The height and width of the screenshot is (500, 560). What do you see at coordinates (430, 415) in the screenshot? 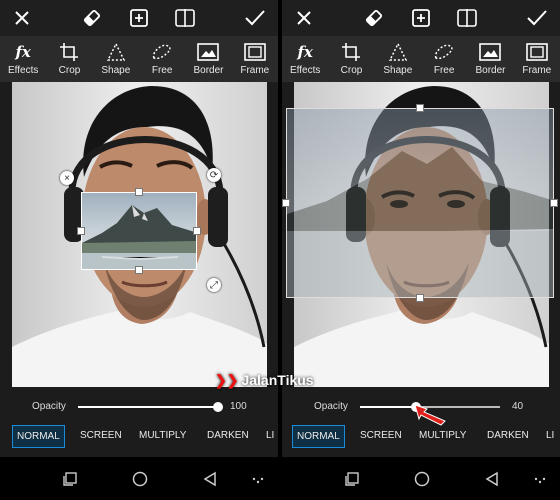
I see `red-pointer-arrow-icon` at bounding box center [430, 415].